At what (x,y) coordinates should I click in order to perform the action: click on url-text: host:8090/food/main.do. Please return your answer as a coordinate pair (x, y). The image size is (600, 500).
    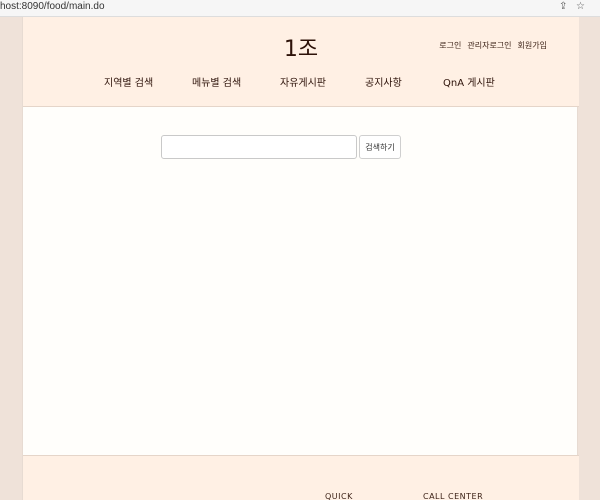
    Looking at the image, I should click on (52, 6).